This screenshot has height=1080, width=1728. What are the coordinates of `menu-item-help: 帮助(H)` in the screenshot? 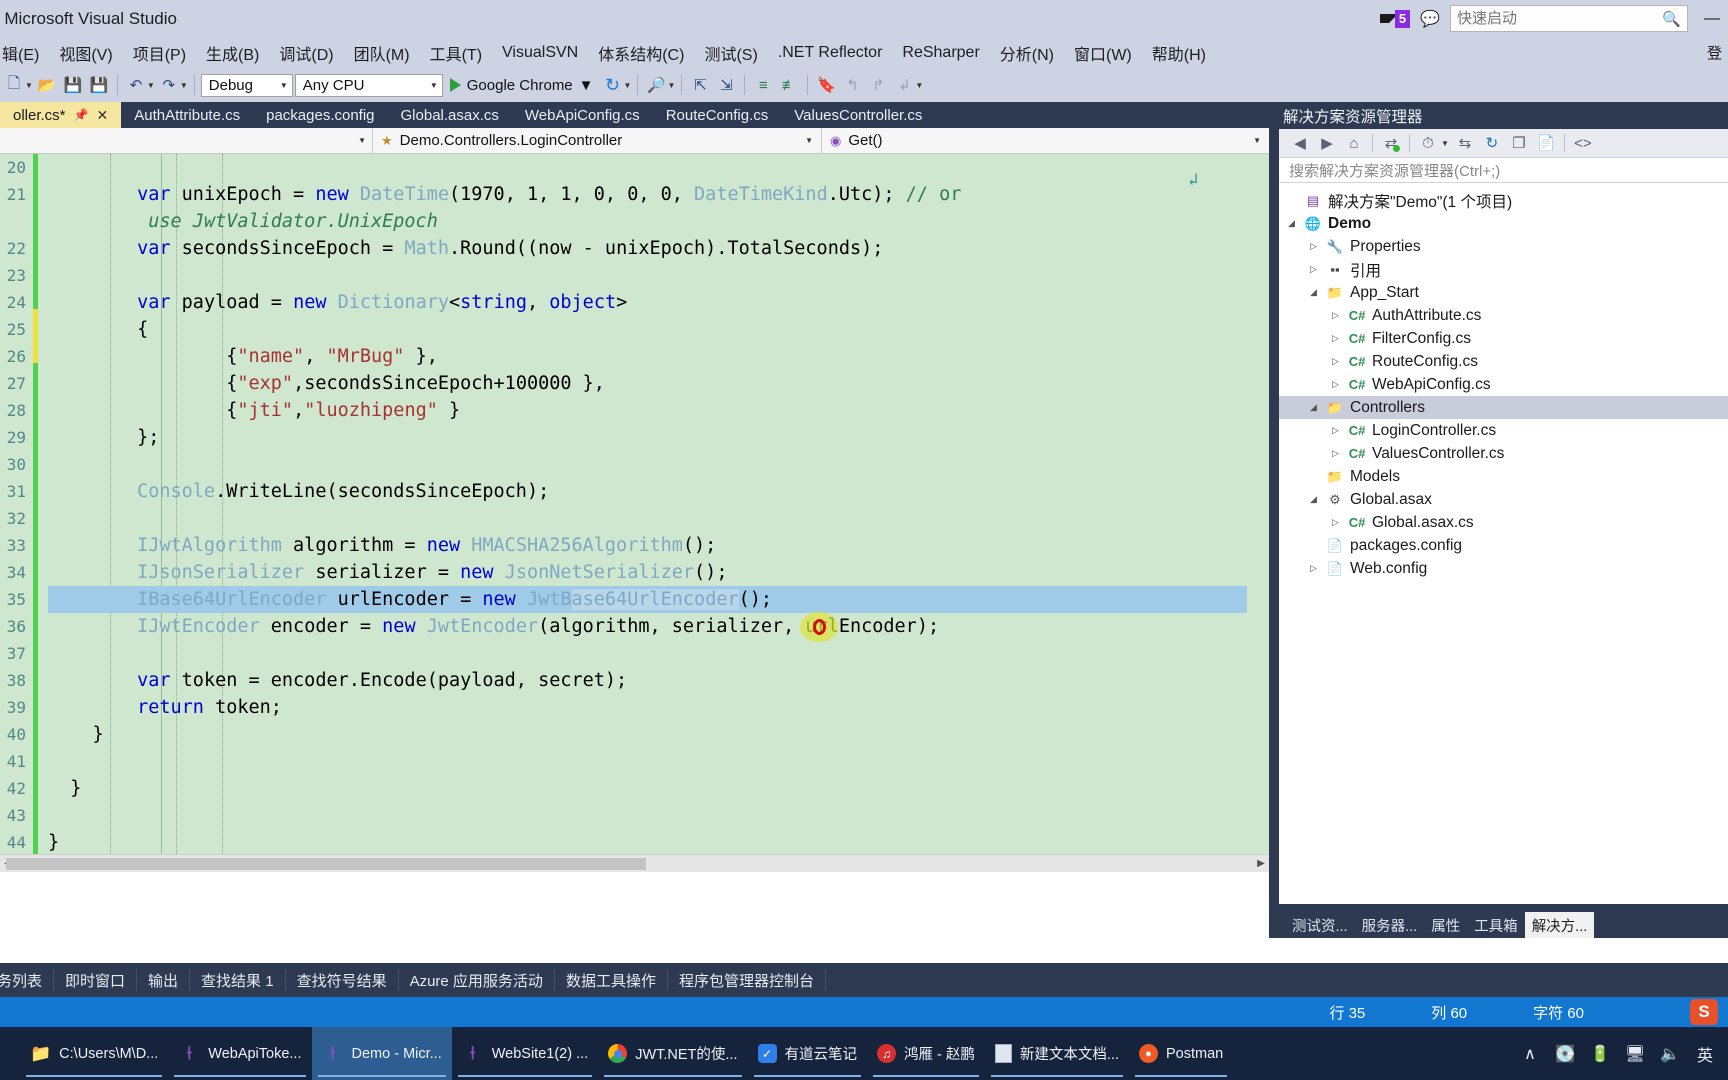 It's located at (1179, 53).